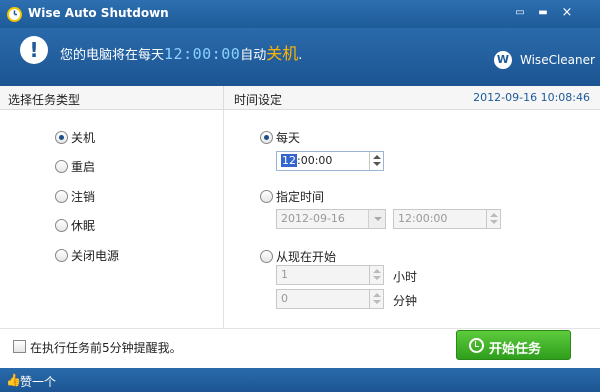 The image size is (600, 392). I want to click on start-task-button: 开始任务, so click(513, 345).